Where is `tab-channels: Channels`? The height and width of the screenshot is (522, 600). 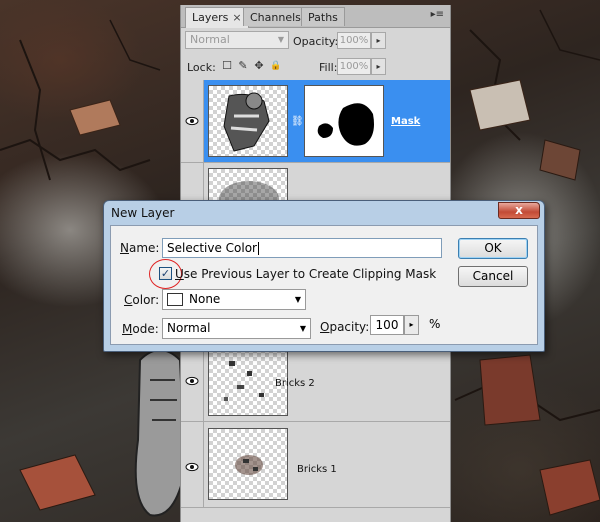 tab-channels: Channels is located at coordinates (275, 16).